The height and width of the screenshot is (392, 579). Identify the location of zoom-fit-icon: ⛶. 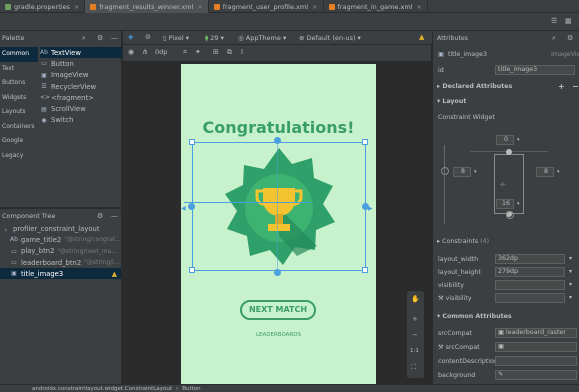
(413, 367).